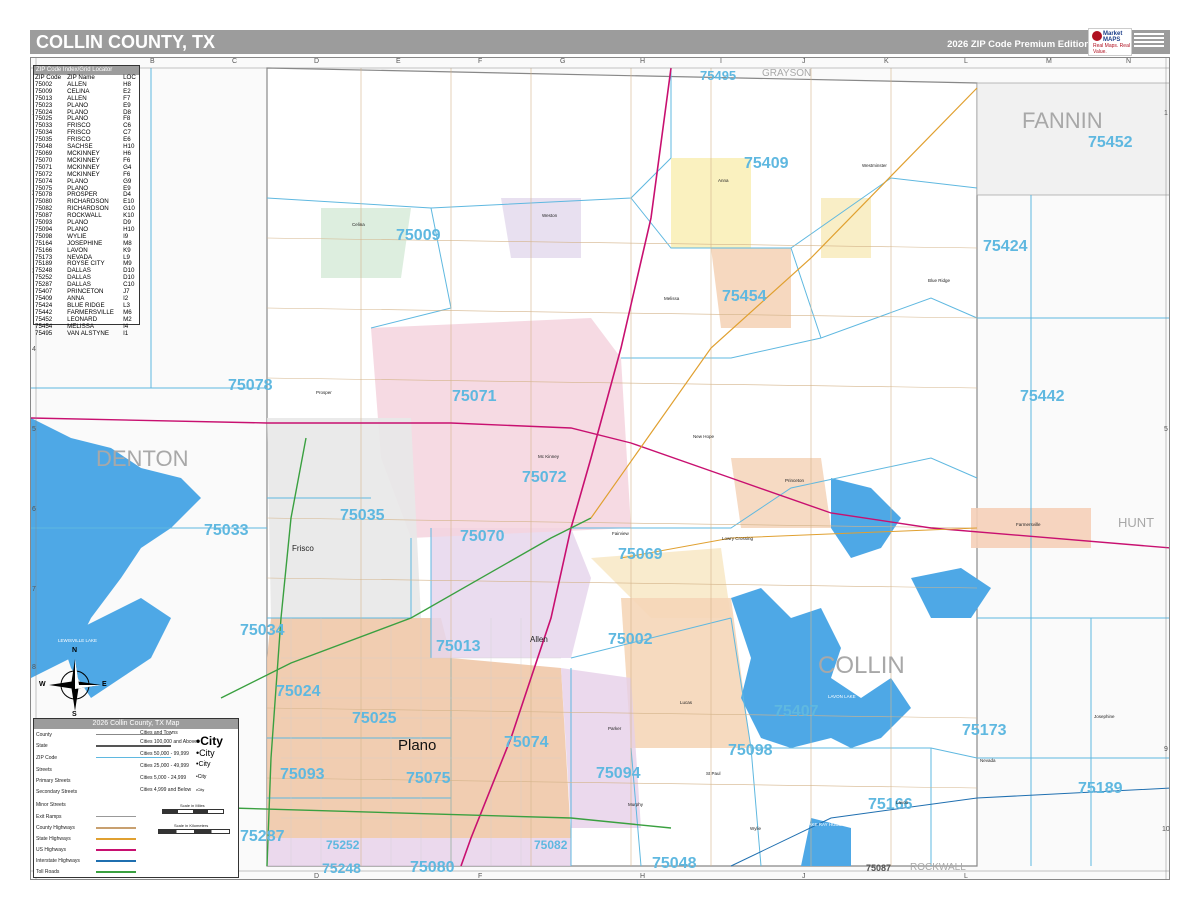 This screenshot has width=1200, height=908. What do you see at coordinates (44, 770) in the screenshot?
I see `legend-row-streets: Streets` at bounding box center [44, 770].